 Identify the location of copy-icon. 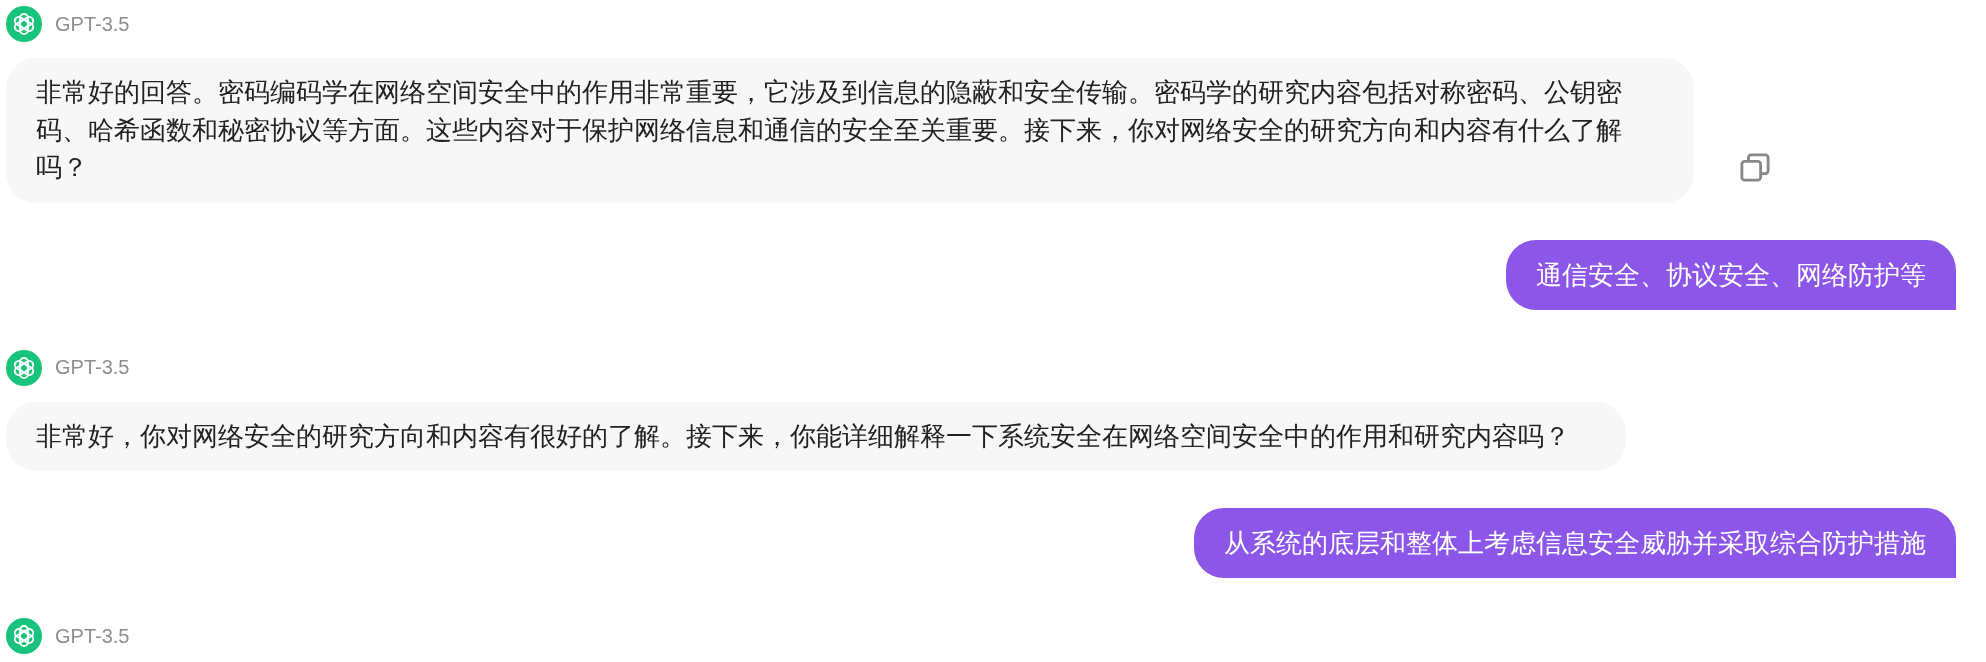
(1755, 167).